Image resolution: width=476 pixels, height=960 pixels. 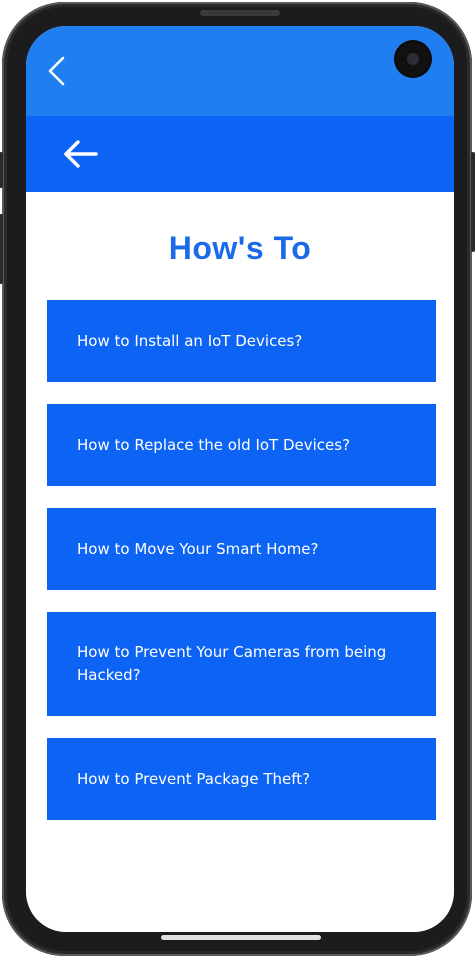 I want to click on howto-item-package-theft: How to Prevent Package Theft?, so click(x=241, y=779).